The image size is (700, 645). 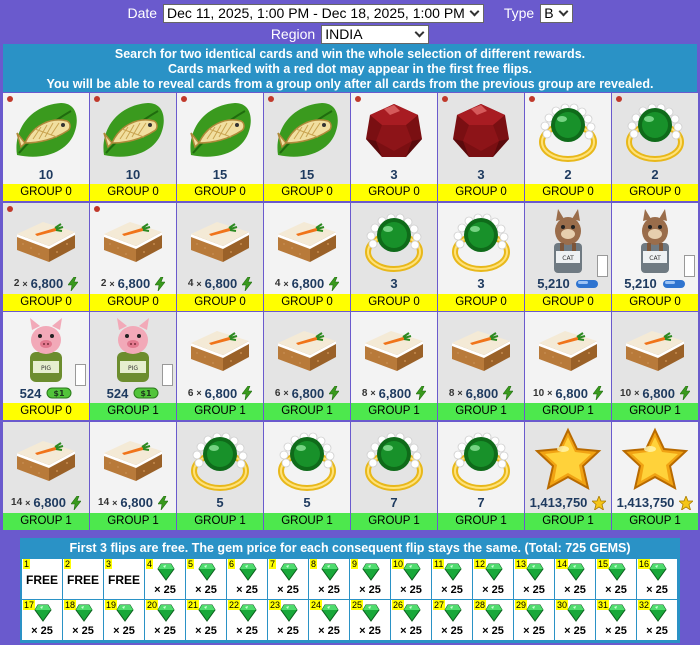 I want to click on card-value-text: 2, so click(x=568, y=174).